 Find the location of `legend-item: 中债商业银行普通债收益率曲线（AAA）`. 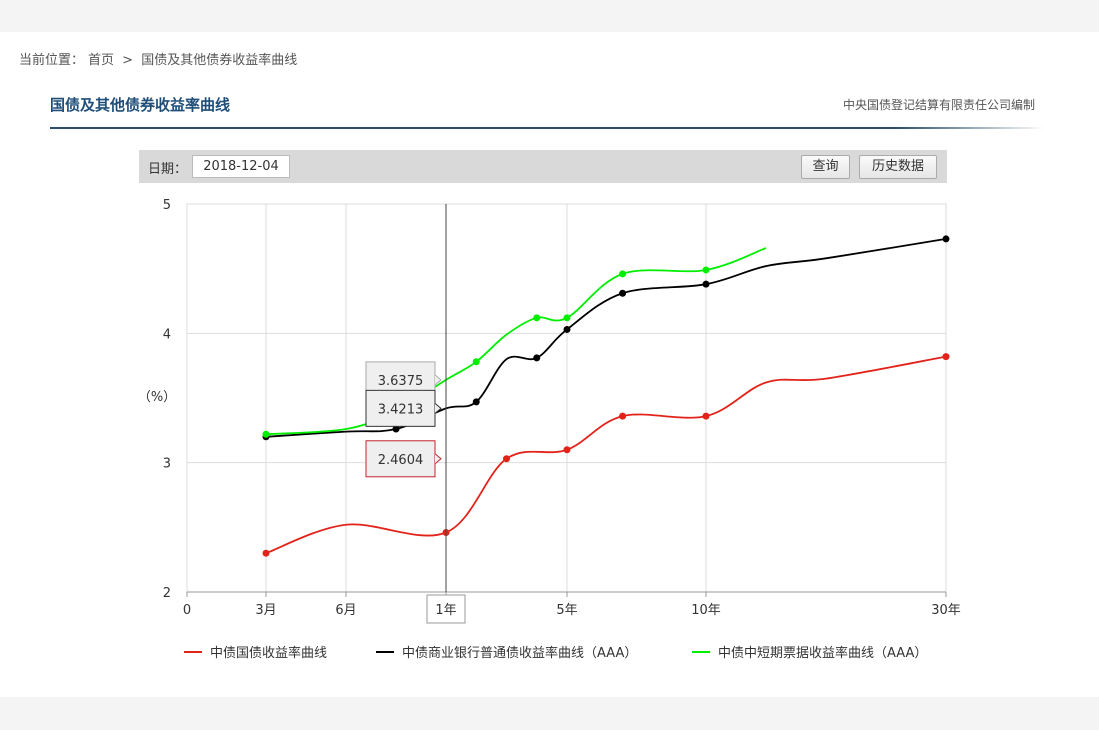

legend-item: 中债商业银行普通债收益率曲线（AAA） is located at coordinates (506, 653).